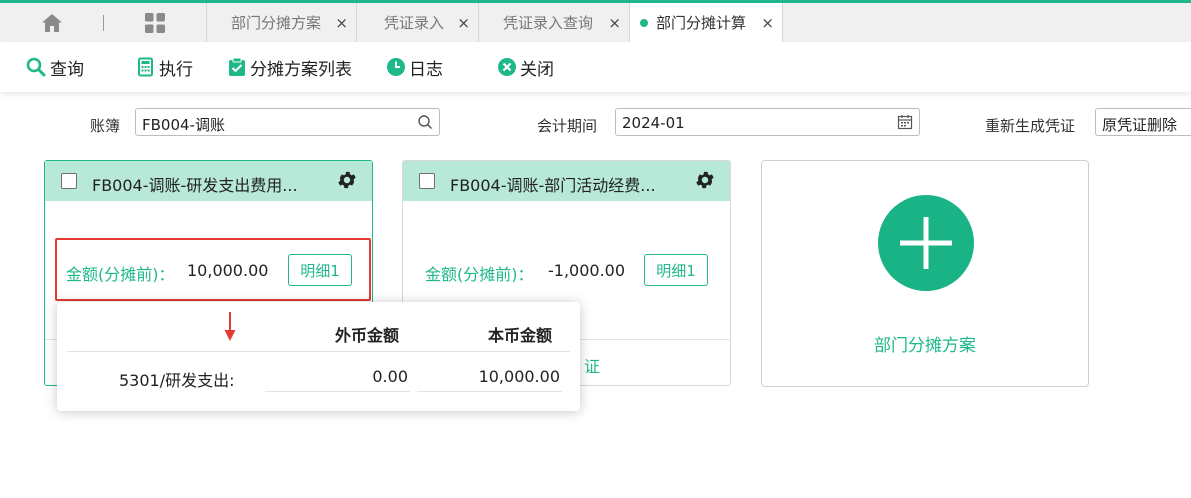 The height and width of the screenshot is (498, 1191). What do you see at coordinates (176, 69) in the screenshot?
I see `execute-label: 执行` at bounding box center [176, 69].